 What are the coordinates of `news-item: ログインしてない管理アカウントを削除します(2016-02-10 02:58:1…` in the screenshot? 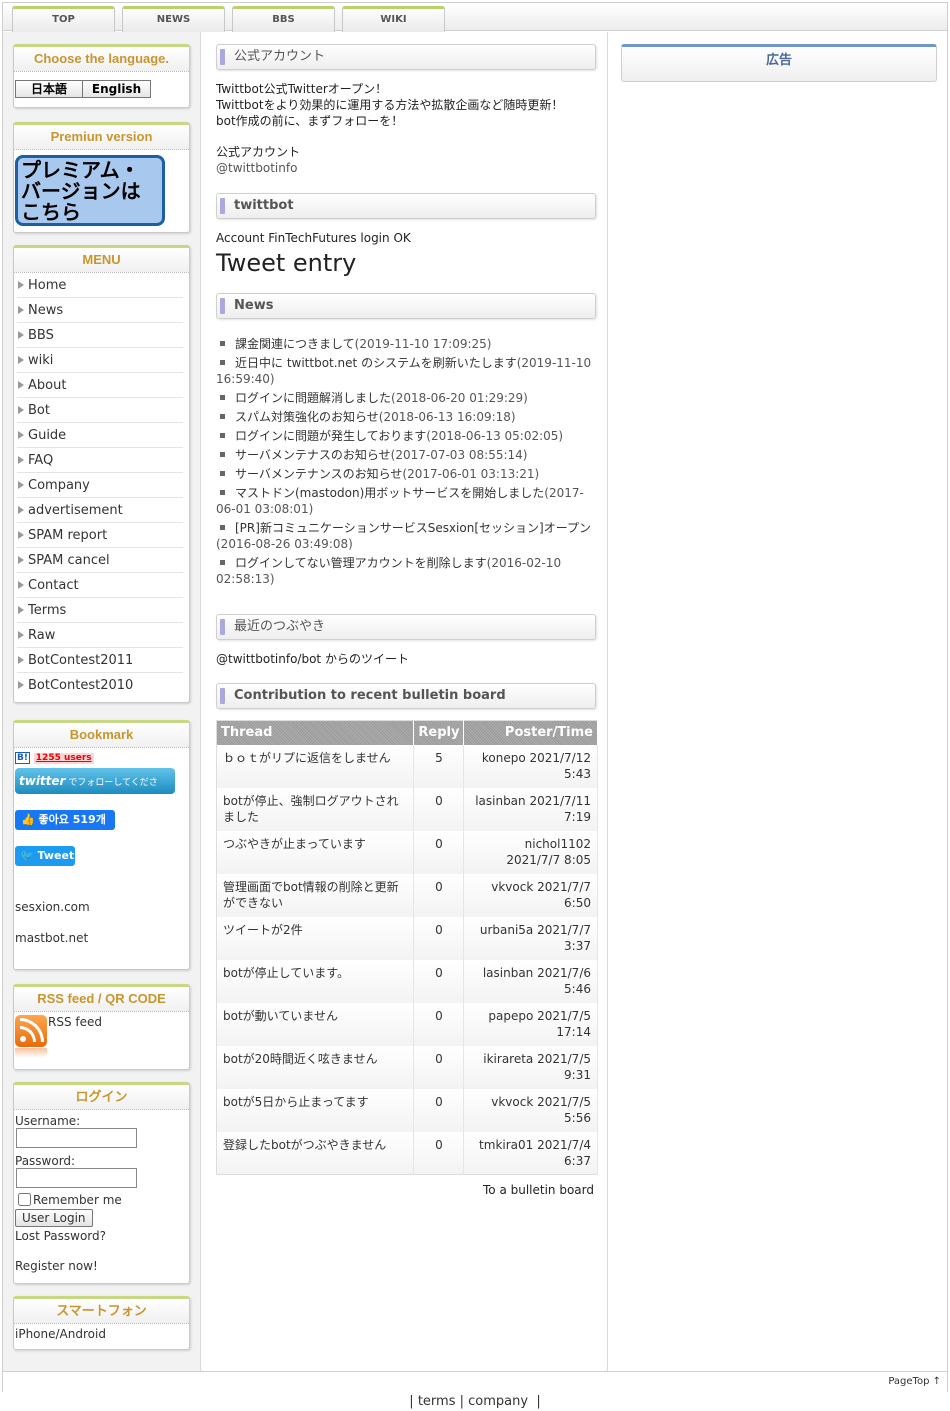 It's located at (406, 571).